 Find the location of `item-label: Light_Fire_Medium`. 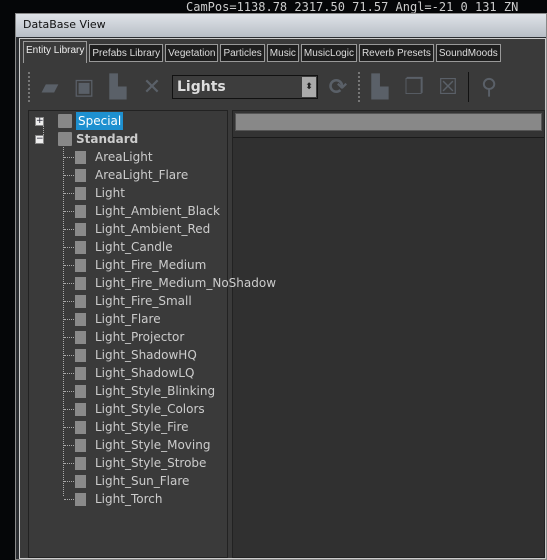

item-label: Light_Fire_Medium is located at coordinates (151, 265).